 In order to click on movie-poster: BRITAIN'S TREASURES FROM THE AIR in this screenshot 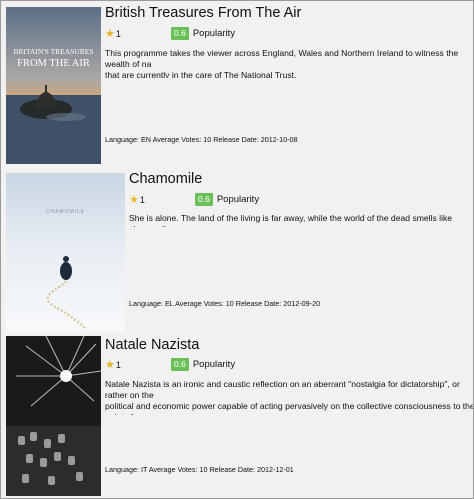, I will do `click(53, 85)`.